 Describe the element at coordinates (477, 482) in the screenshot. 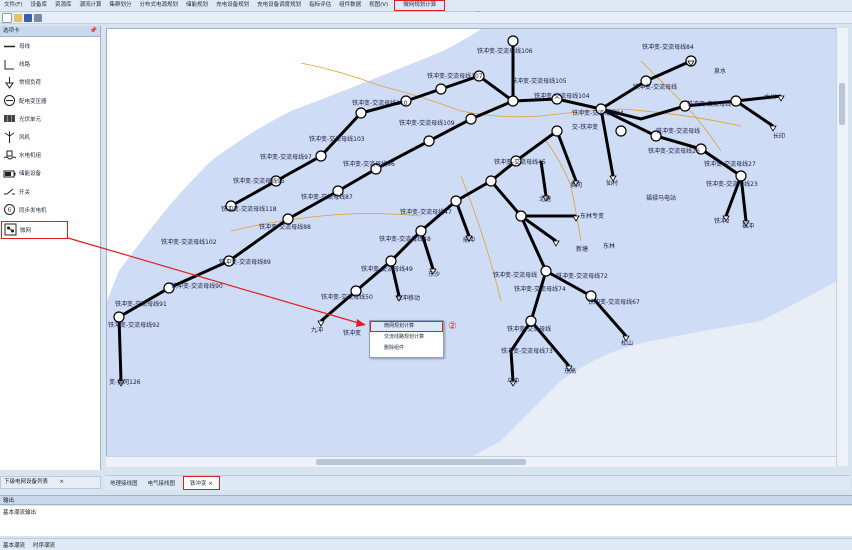

I see `document-tabs: 地理接线图 电气接线图 铁冲变 ×` at that location.